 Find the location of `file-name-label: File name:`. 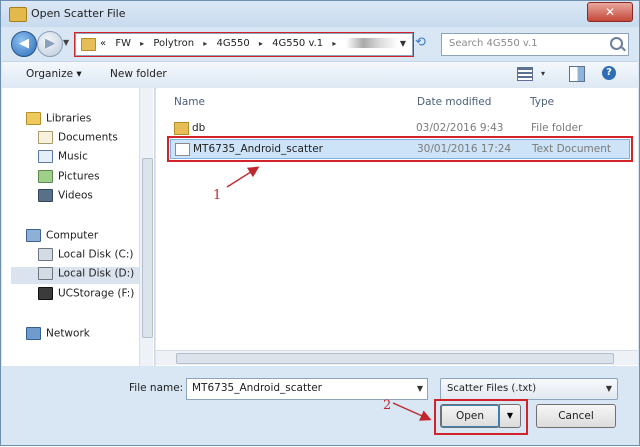

file-name-label: File name: is located at coordinates (156, 388).